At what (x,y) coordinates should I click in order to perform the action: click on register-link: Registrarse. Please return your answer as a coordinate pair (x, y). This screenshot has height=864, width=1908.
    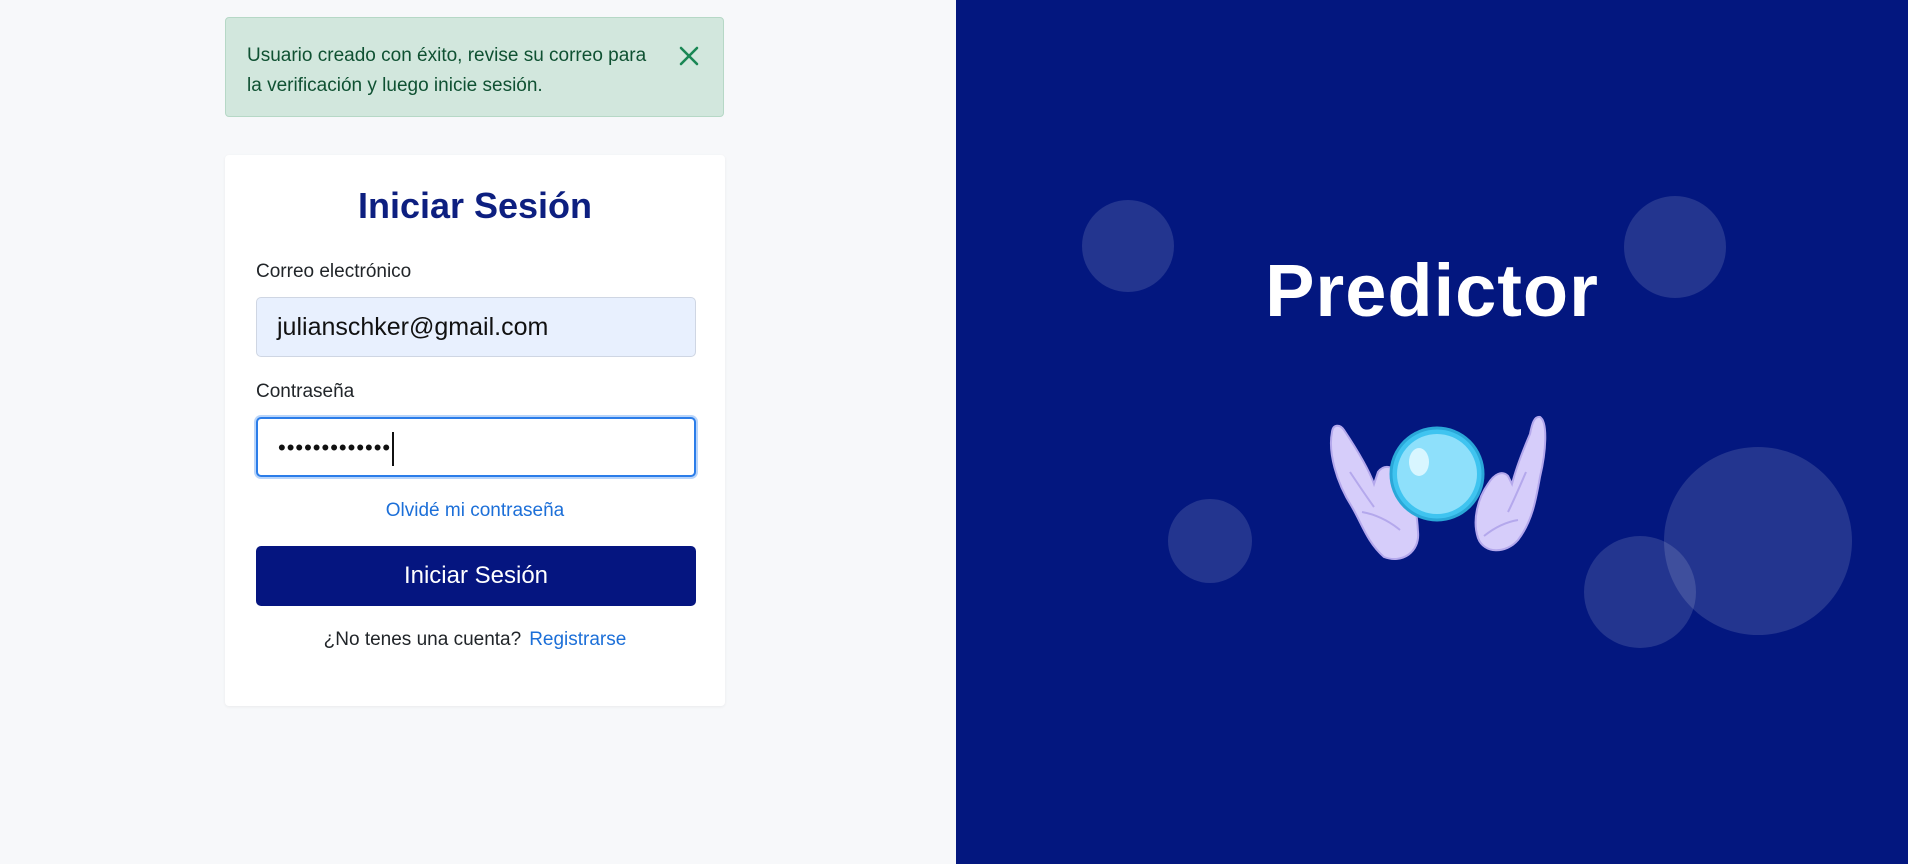
    Looking at the image, I should click on (577, 639).